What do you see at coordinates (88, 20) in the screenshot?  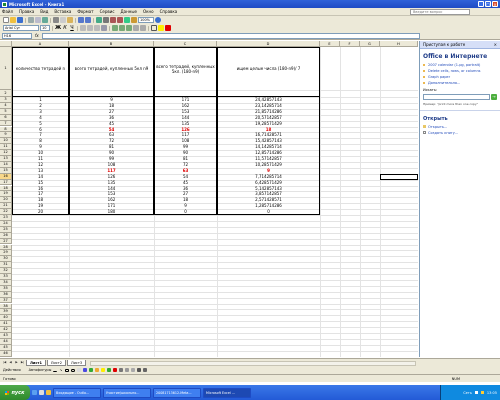 I see `redo-icon` at bounding box center [88, 20].